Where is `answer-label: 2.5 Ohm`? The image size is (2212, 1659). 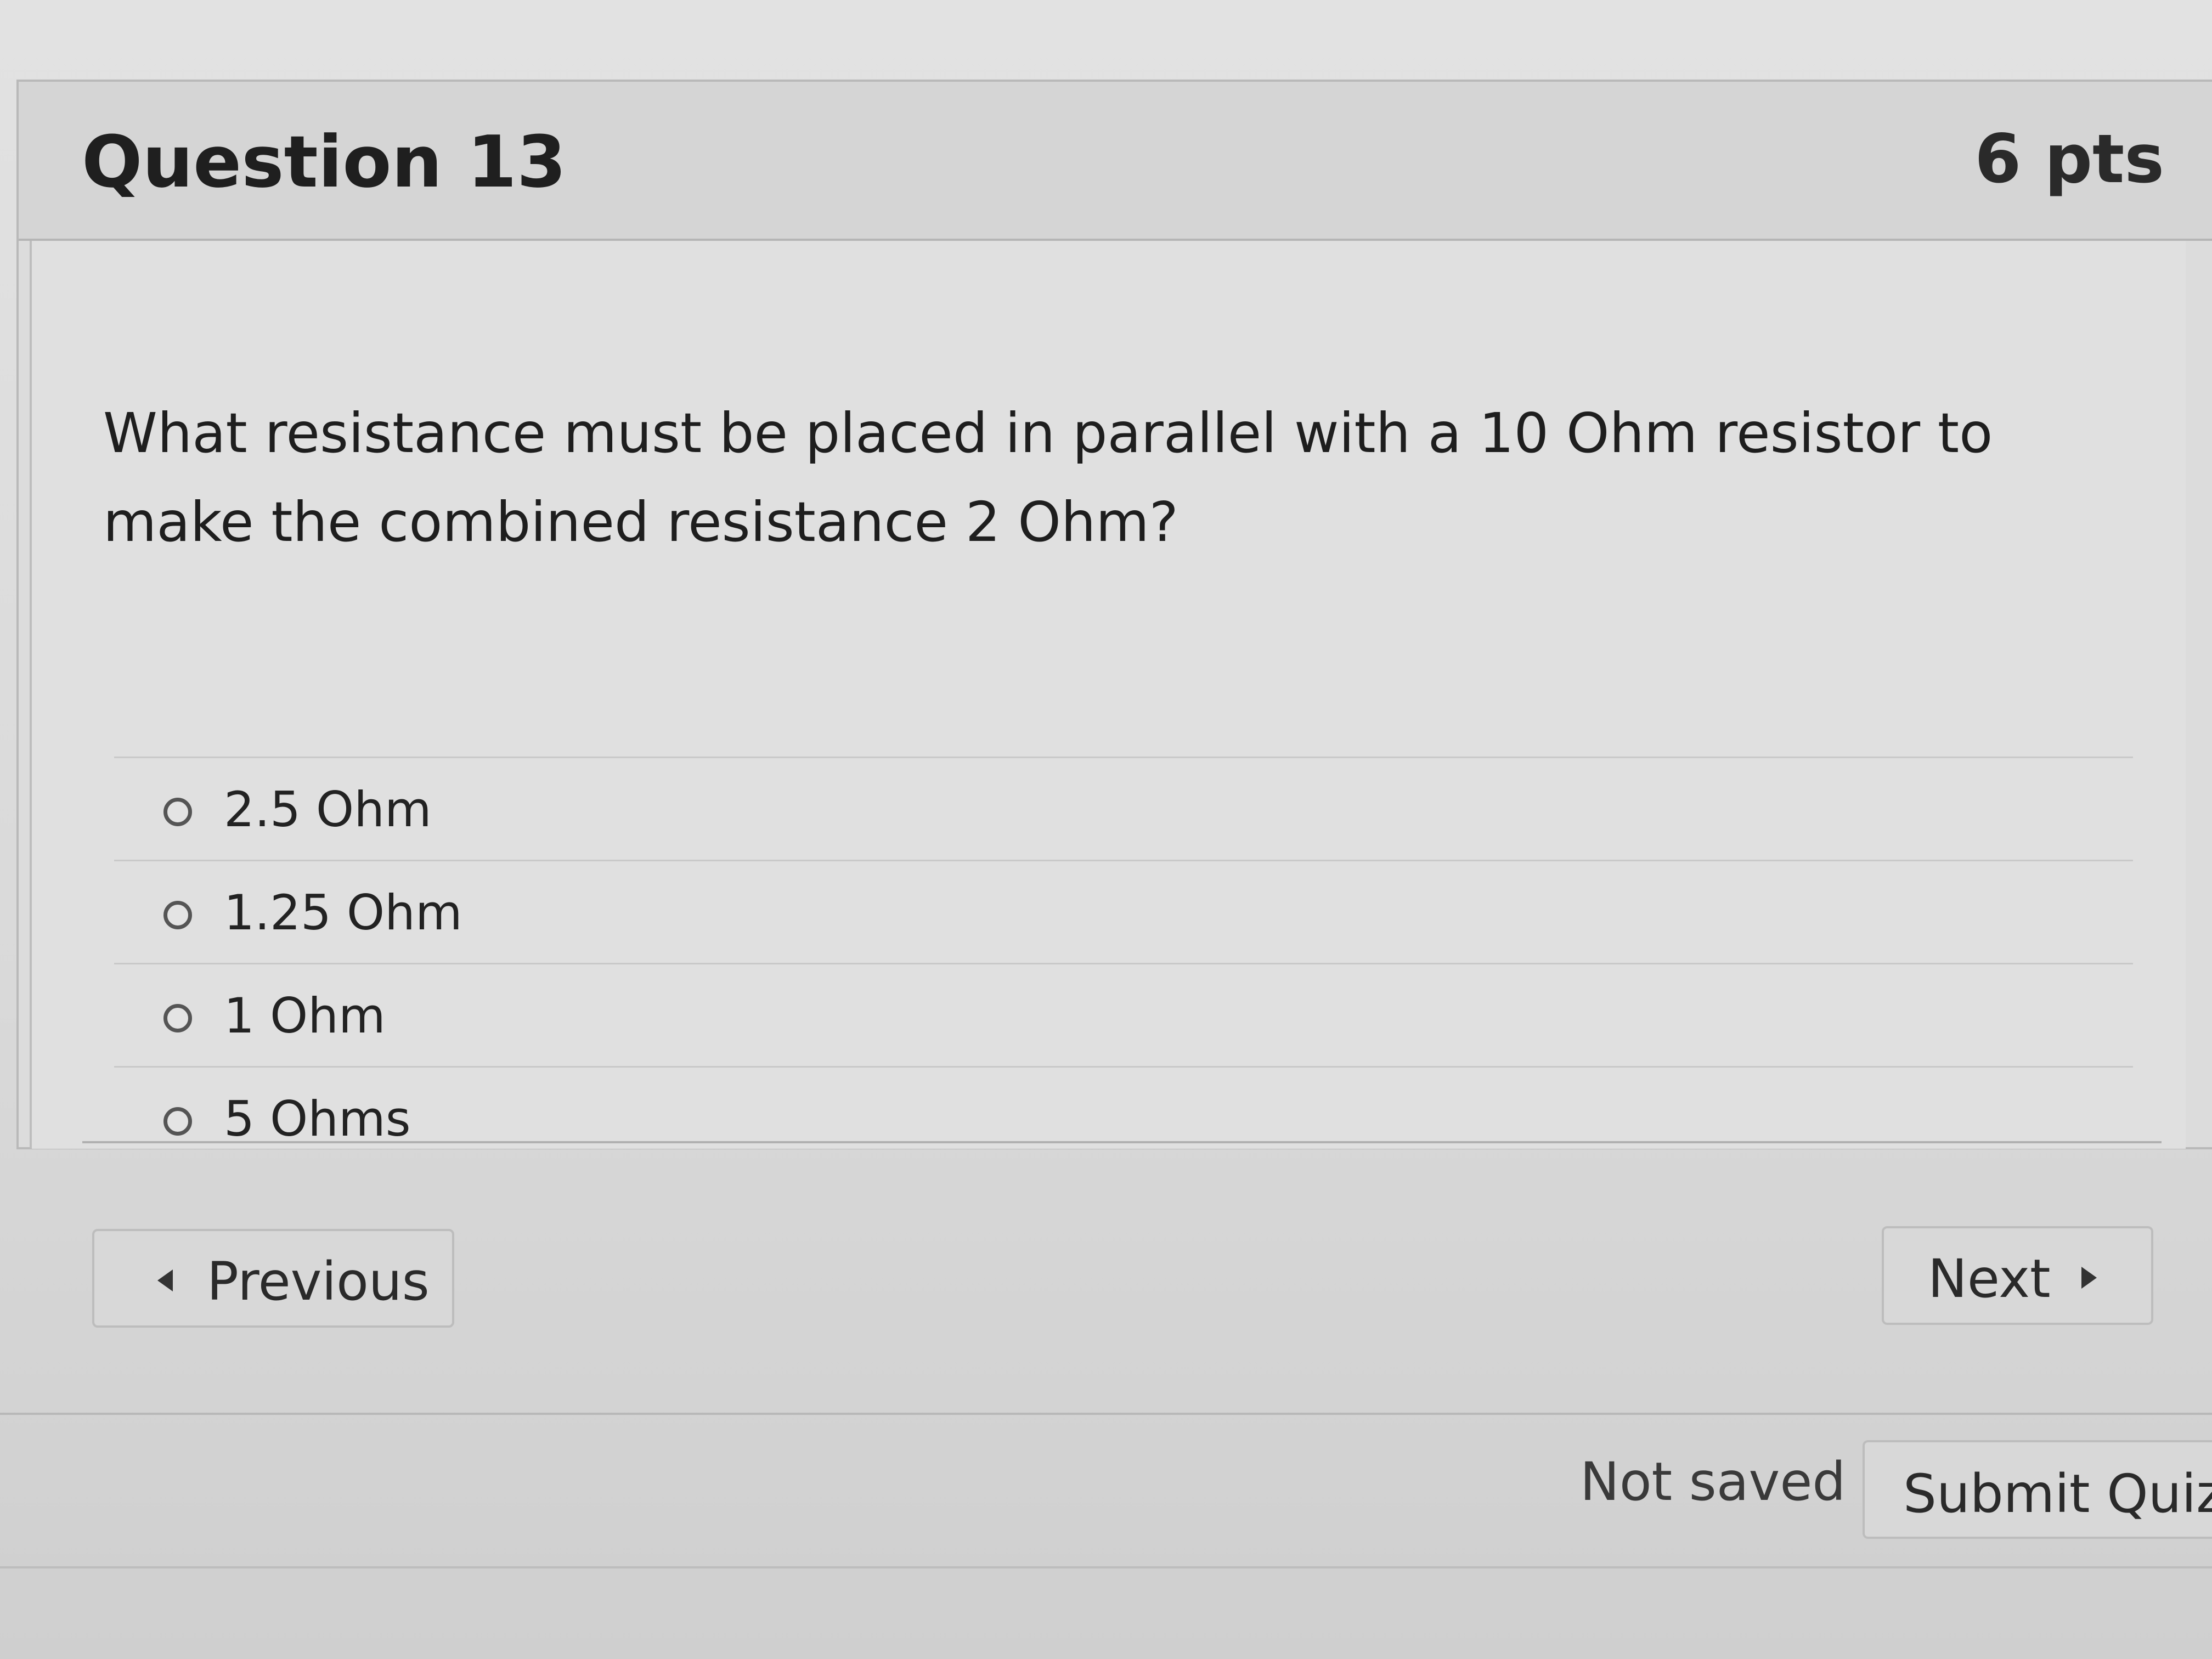 answer-label: 2.5 Ohm is located at coordinates (328, 809).